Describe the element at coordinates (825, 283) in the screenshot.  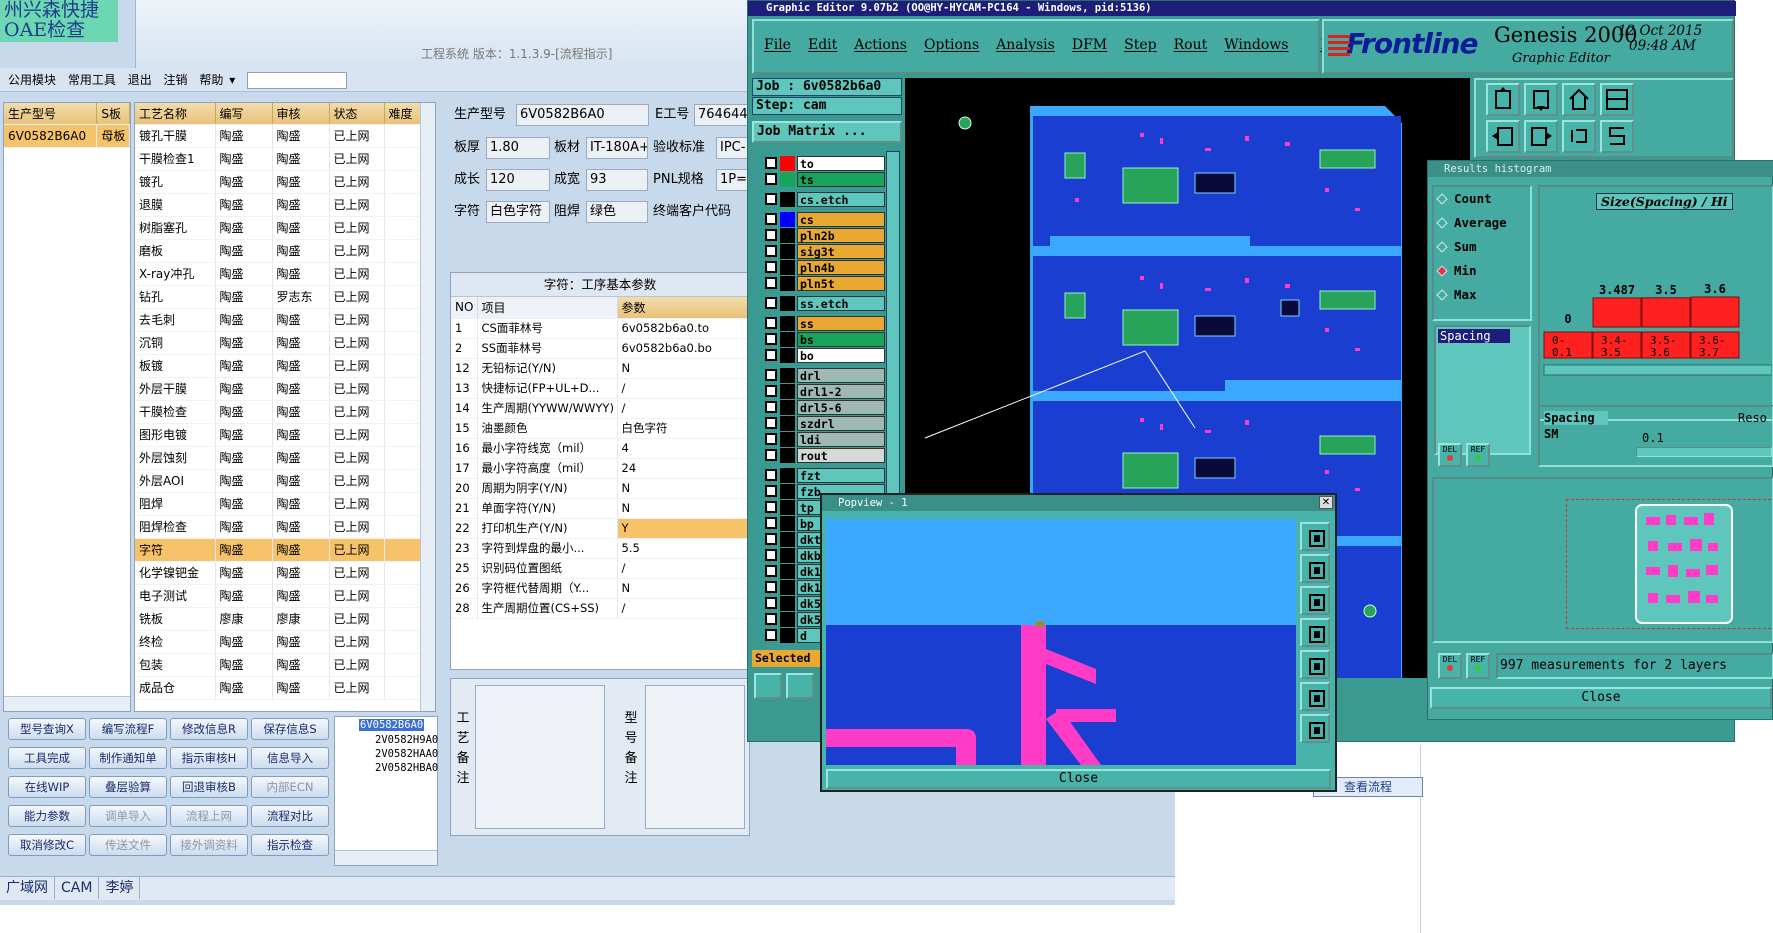
I see `layer-row: pln5t` at that location.